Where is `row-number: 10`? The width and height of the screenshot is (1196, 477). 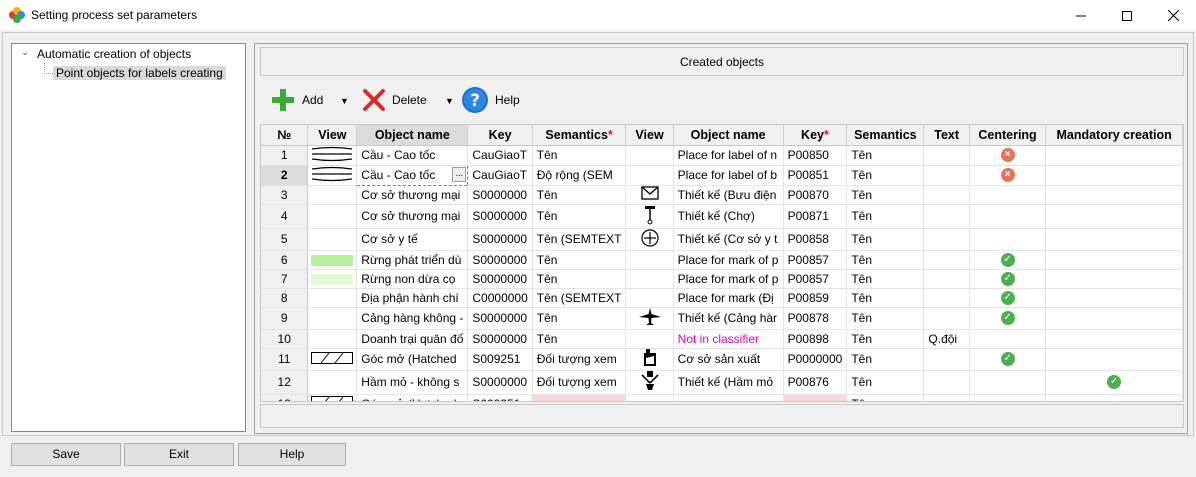
row-number: 10 is located at coordinates (285, 339).